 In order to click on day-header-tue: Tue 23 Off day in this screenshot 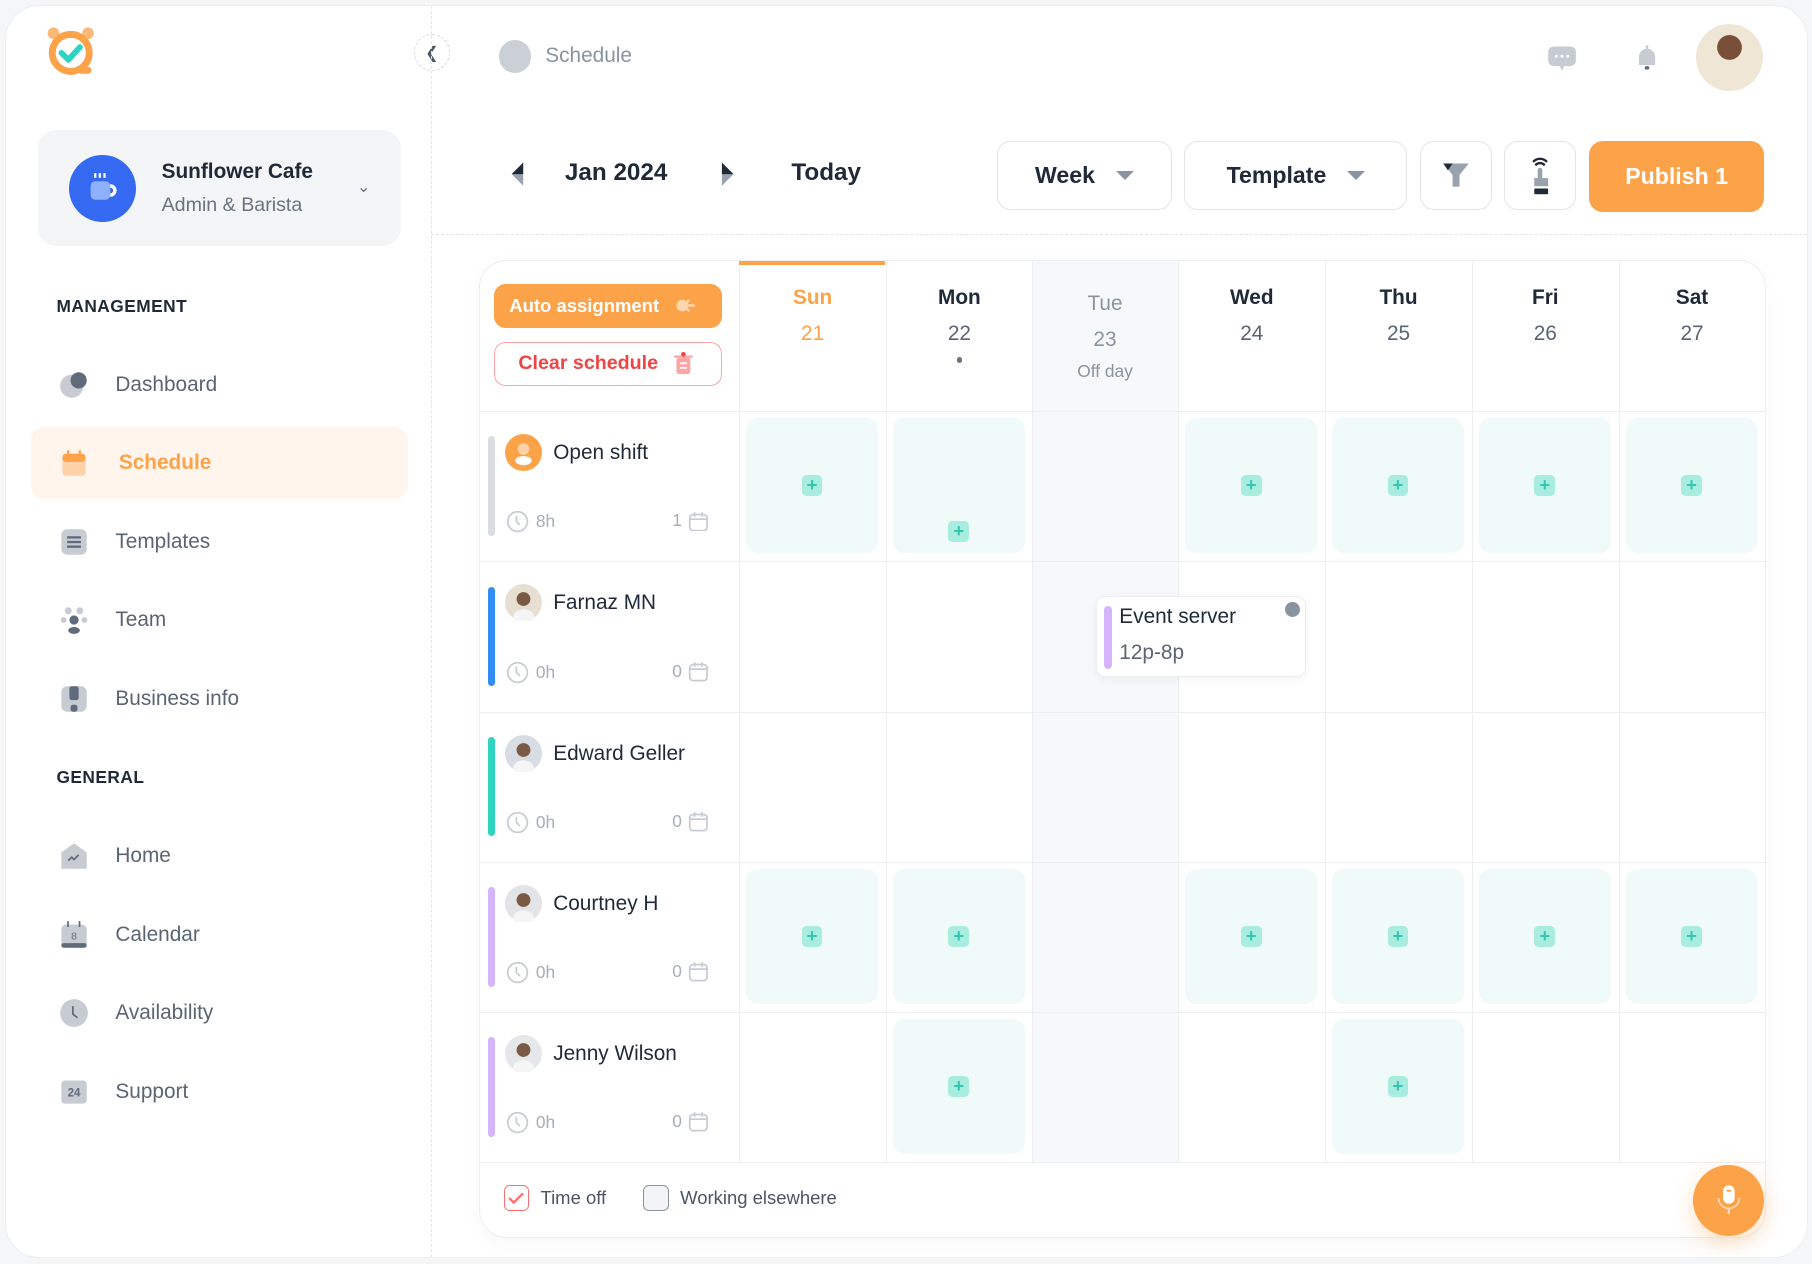, I will do `click(1105, 336)`.